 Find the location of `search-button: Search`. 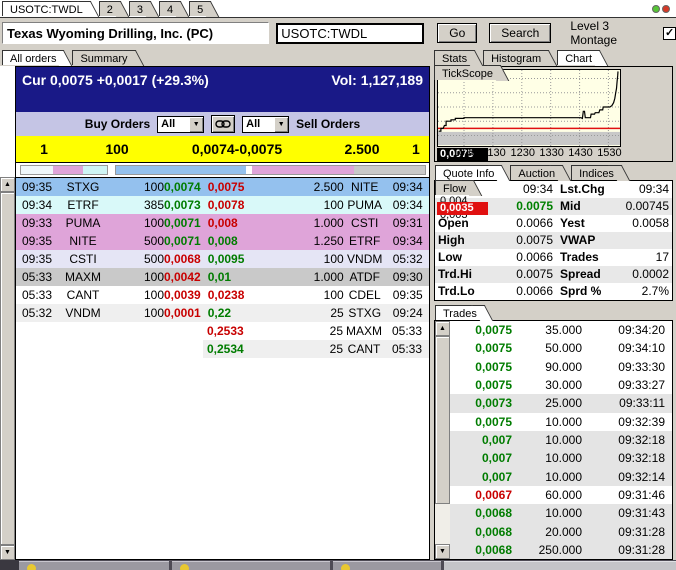

search-button: Search is located at coordinates (520, 33).